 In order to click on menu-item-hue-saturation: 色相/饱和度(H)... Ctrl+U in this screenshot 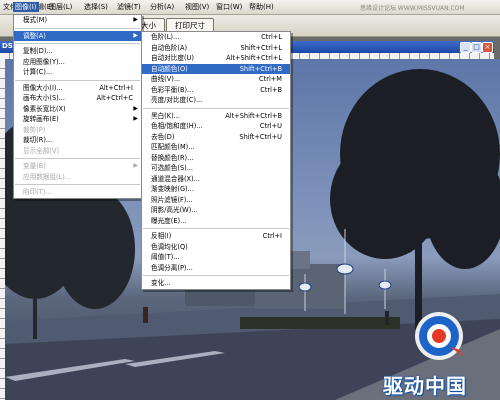, I will do `click(216, 126)`.